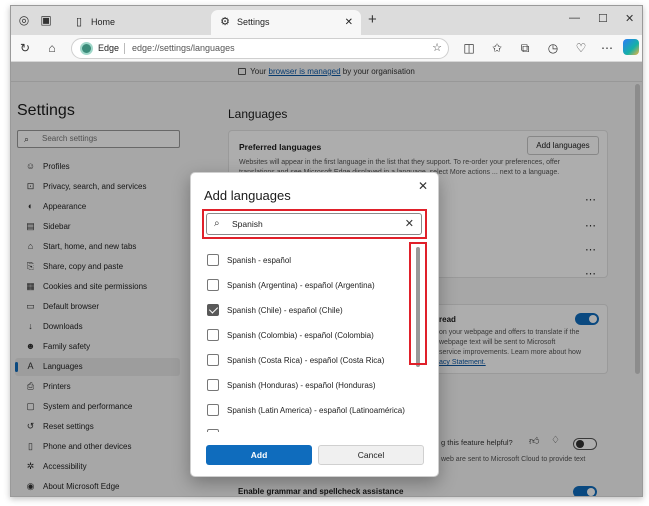 This screenshot has height=506, width=649. I want to click on page-icon: ▯, so click(79, 22).